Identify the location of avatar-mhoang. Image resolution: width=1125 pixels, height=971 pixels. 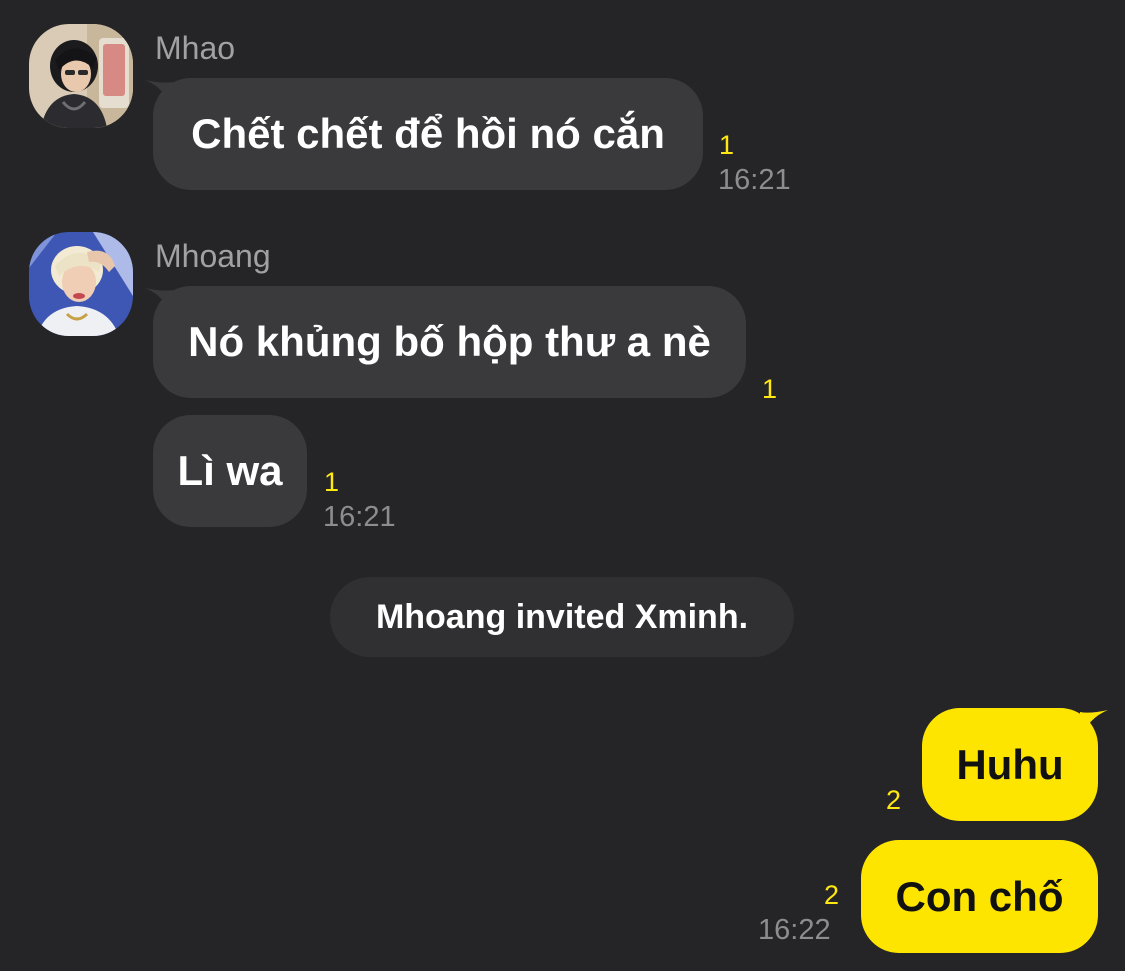
(81, 284).